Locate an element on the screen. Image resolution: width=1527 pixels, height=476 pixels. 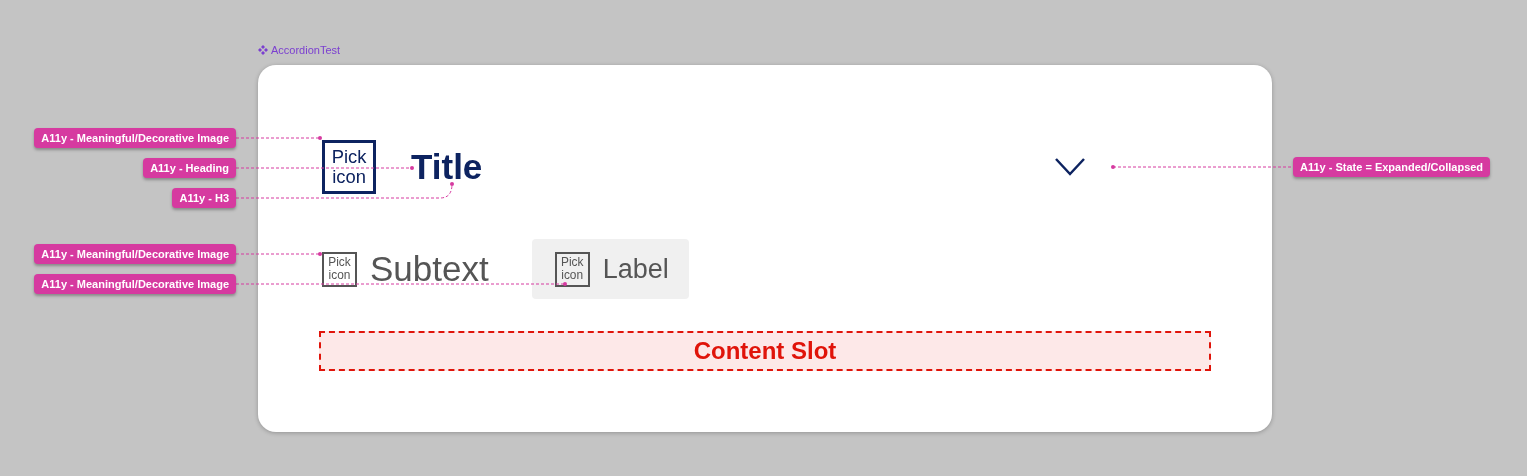
component-icon is located at coordinates (263, 50).